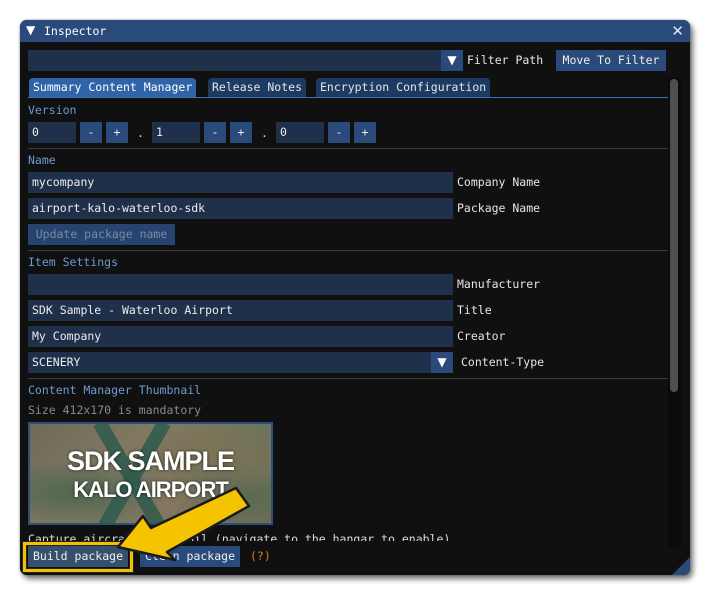 The width and height of the screenshot is (710, 595). I want to click on window-title: Inspector, so click(75, 31).